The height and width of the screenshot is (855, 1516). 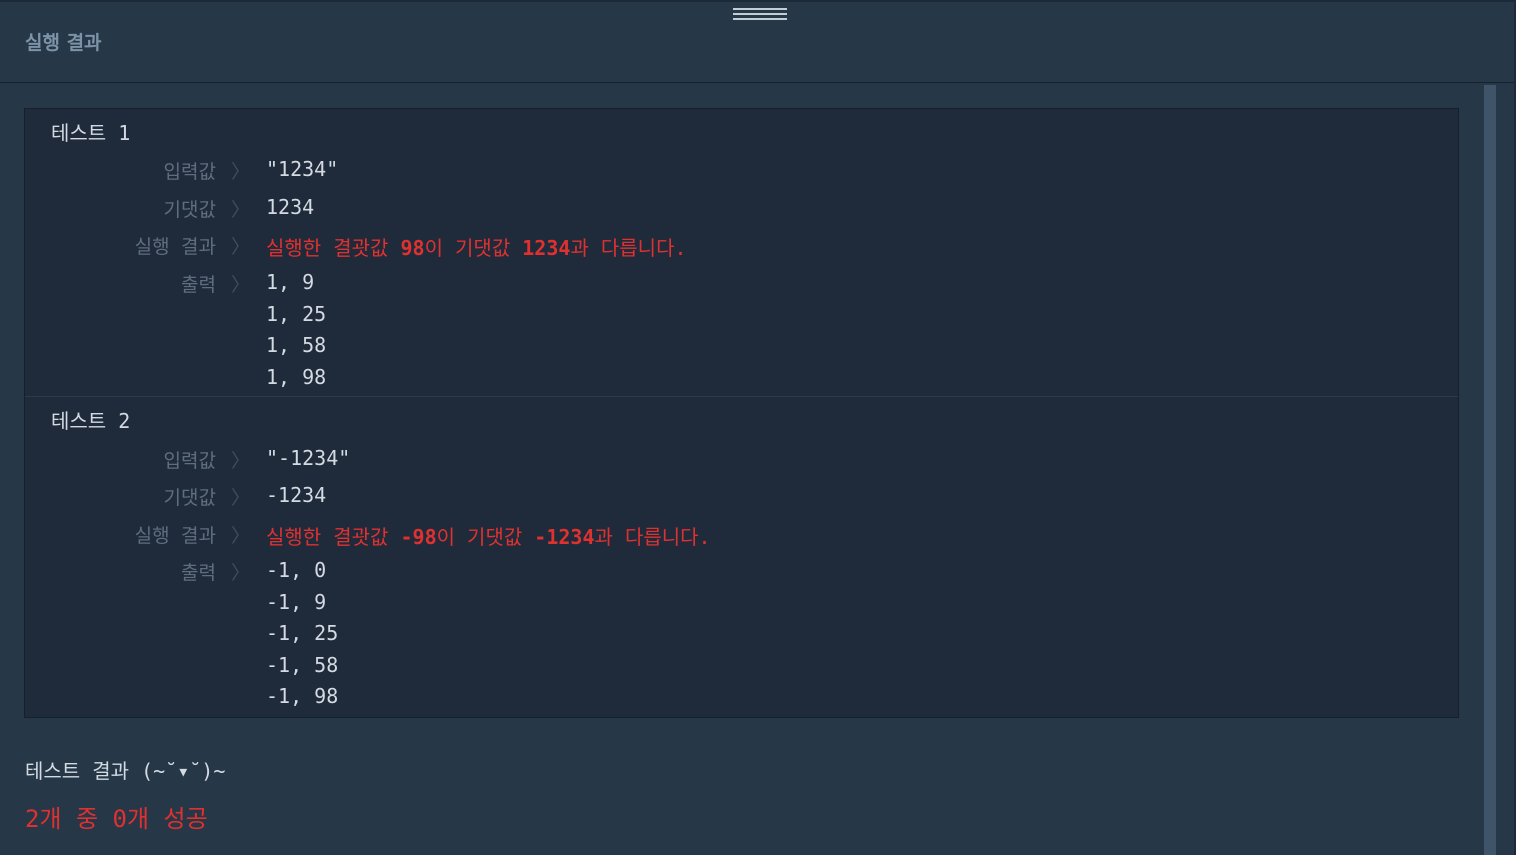 What do you see at coordinates (125, 771) in the screenshot?
I see `test-summary-title: 테스트 결과 (~˘▾˘)~` at bounding box center [125, 771].